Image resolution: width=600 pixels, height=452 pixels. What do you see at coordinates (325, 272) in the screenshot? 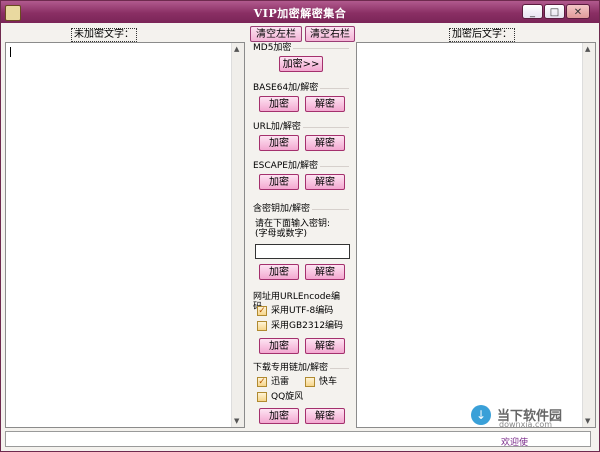
I see `key-decrypt-button: 解密` at bounding box center [325, 272].